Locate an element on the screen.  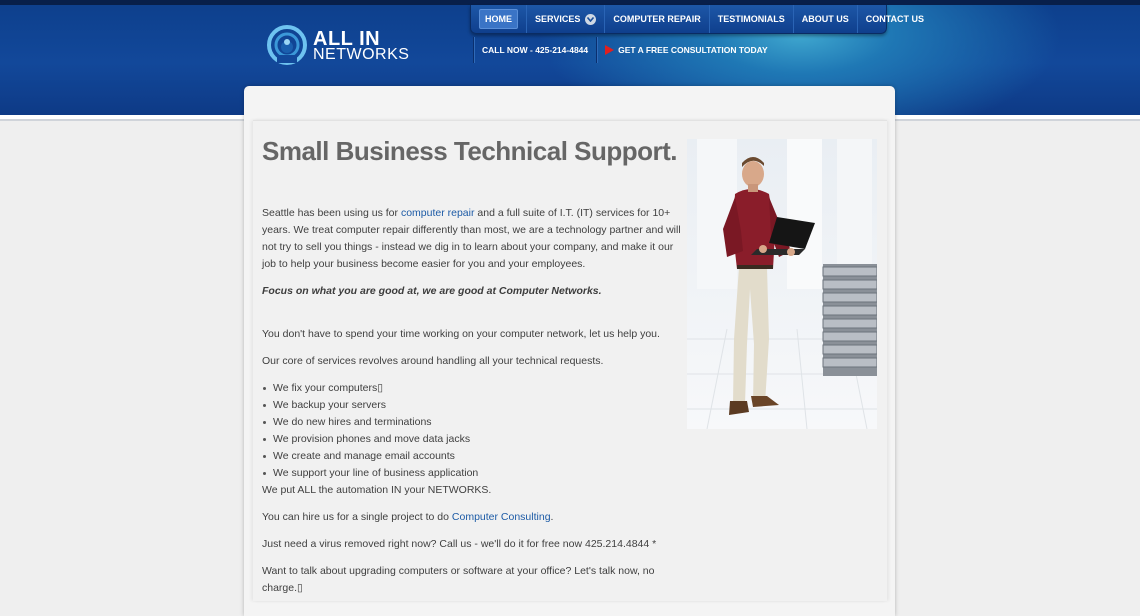
nav-about-us: ABOUT US is located at coordinates (826, 19).